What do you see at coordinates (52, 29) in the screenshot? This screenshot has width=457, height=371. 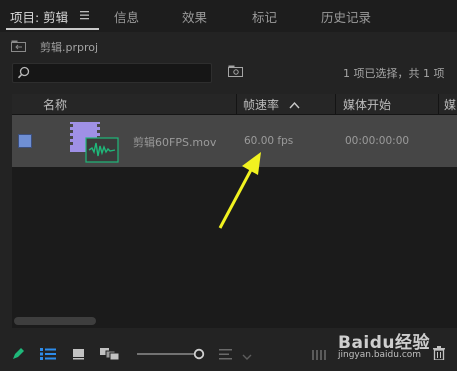 I see `active-tab-indicator` at bounding box center [52, 29].